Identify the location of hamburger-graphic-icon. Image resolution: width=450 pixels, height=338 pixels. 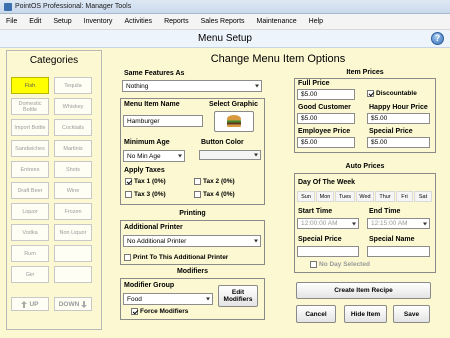
(234, 121).